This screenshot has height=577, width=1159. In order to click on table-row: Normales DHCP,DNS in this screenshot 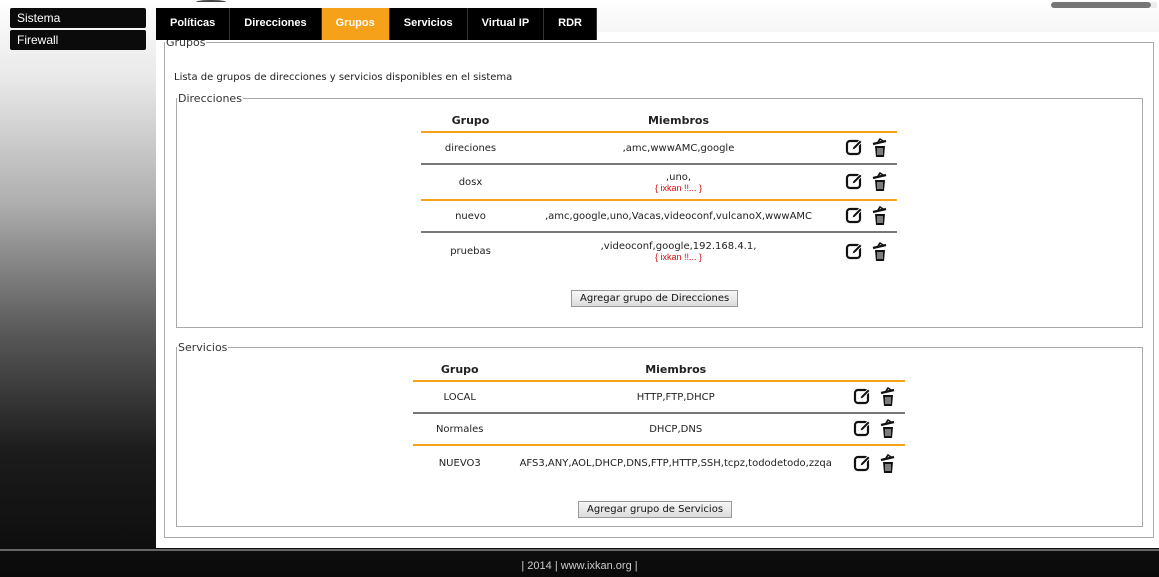, I will do `click(659, 429)`.